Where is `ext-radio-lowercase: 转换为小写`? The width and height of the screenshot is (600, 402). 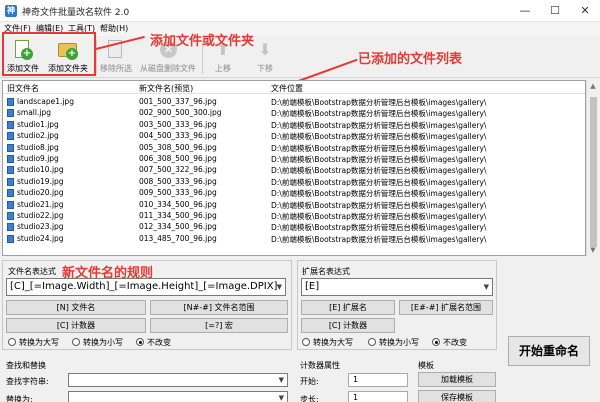
ext-radio-lowercase: 转换为小写 is located at coordinates (393, 342).